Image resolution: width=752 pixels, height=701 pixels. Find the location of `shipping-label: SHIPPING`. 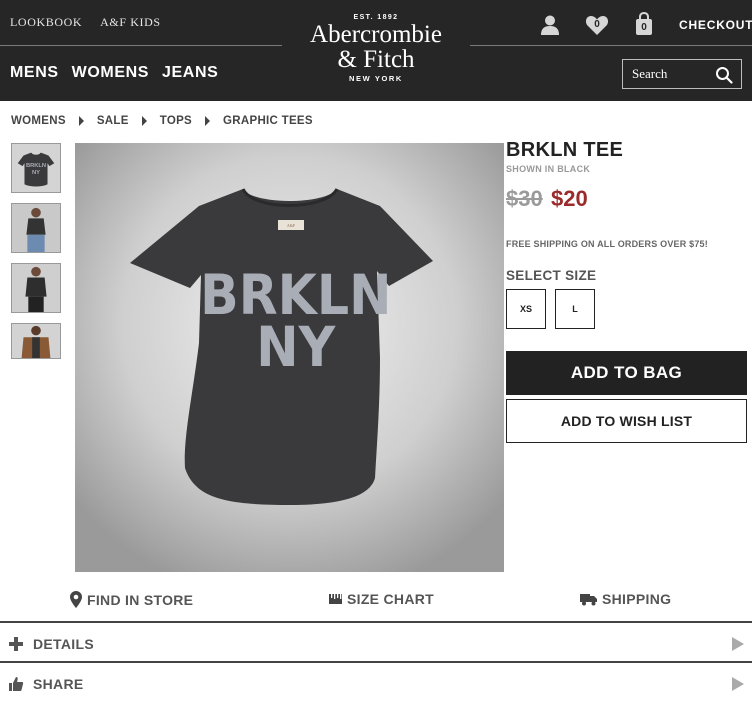

shipping-label: SHIPPING is located at coordinates (637, 599).